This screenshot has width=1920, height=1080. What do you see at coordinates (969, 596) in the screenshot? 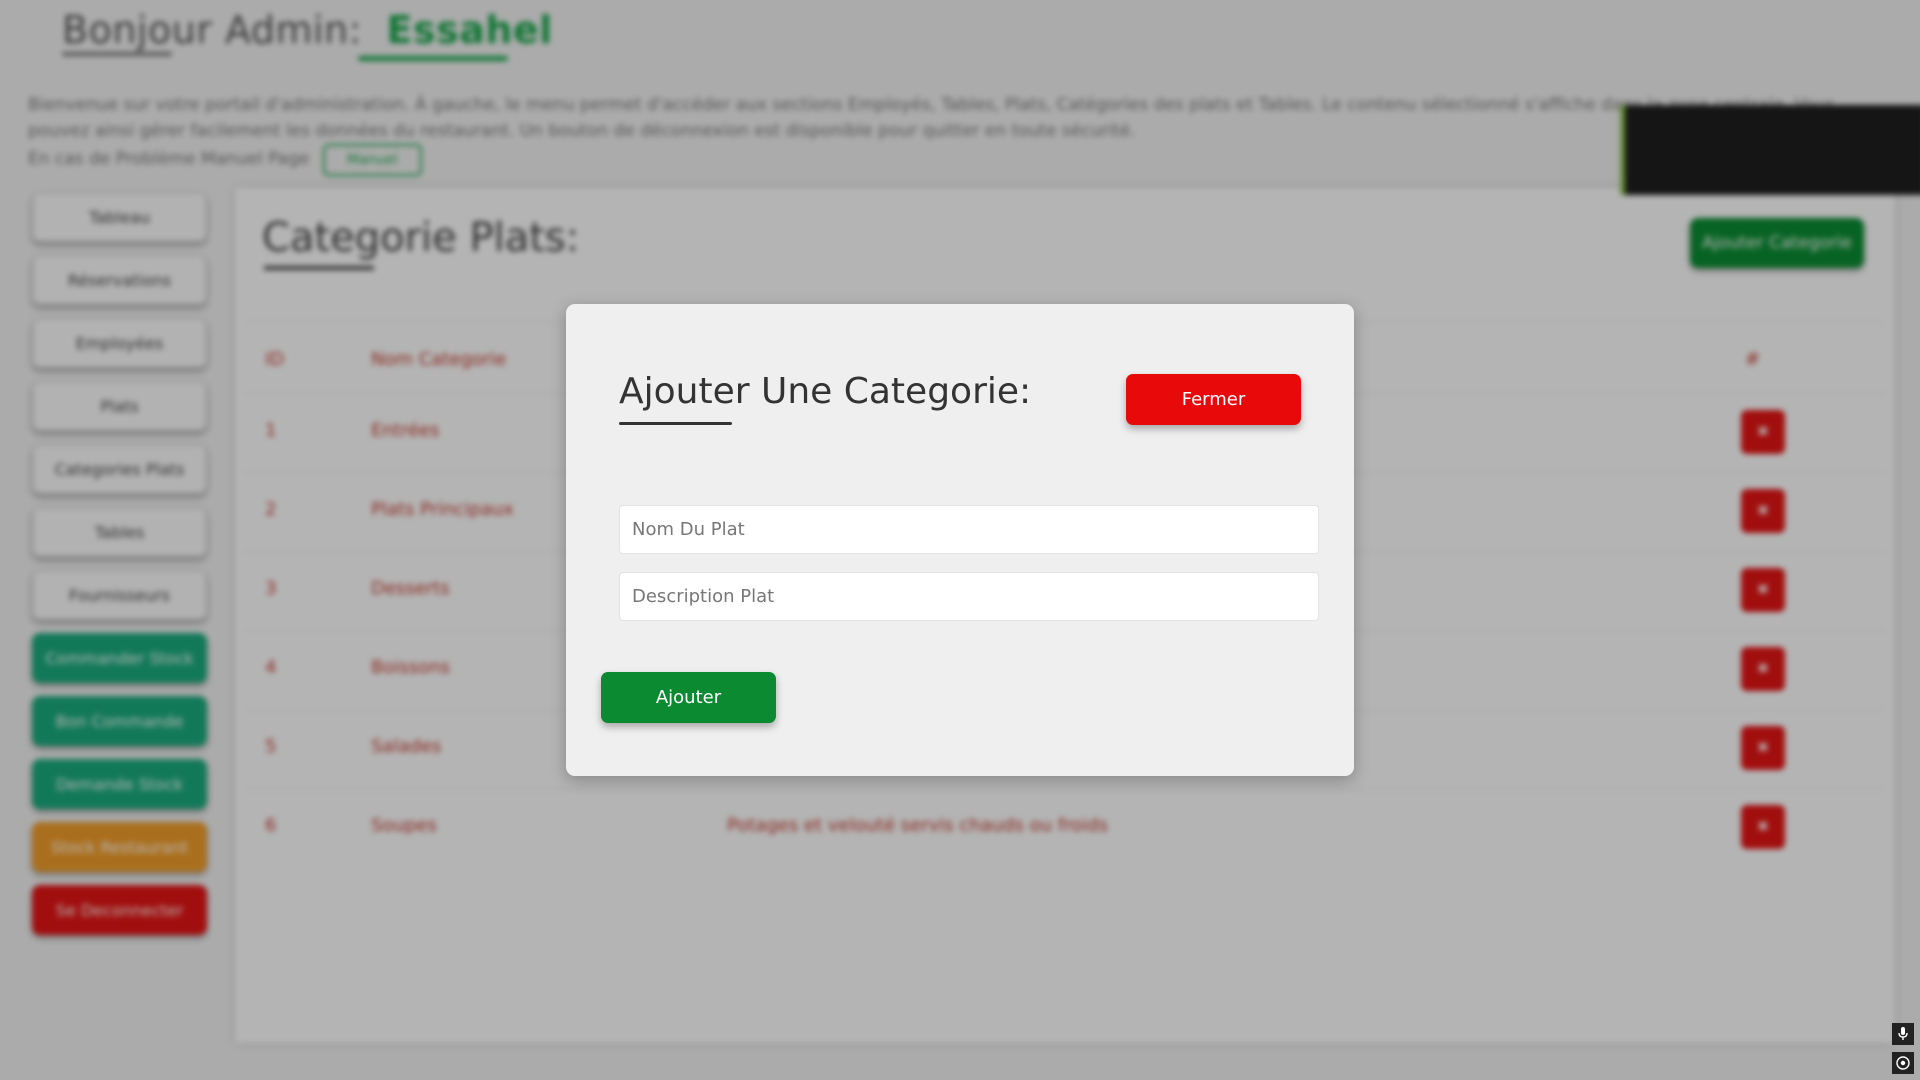
I see `category-description-input` at bounding box center [969, 596].